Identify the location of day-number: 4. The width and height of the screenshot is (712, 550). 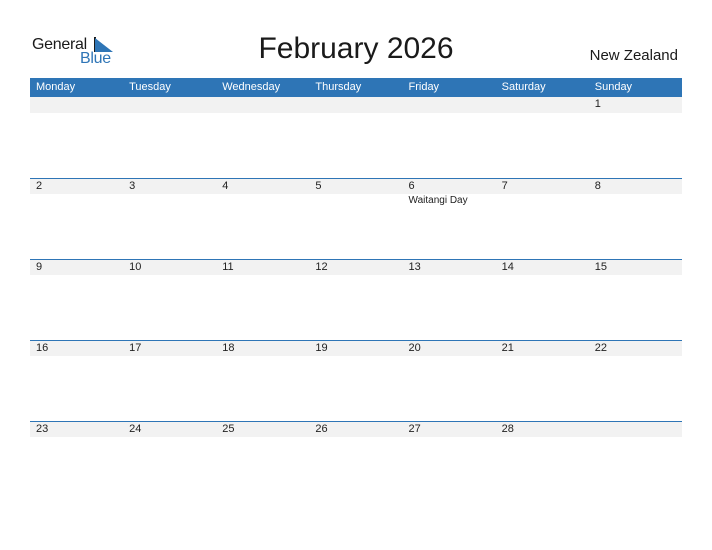
(225, 186).